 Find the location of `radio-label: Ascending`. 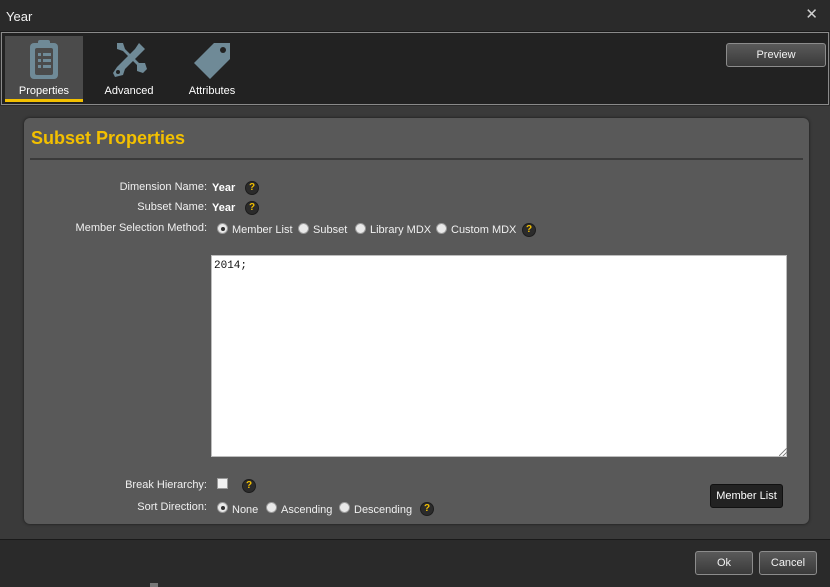

radio-label: Ascending is located at coordinates (306, 510).